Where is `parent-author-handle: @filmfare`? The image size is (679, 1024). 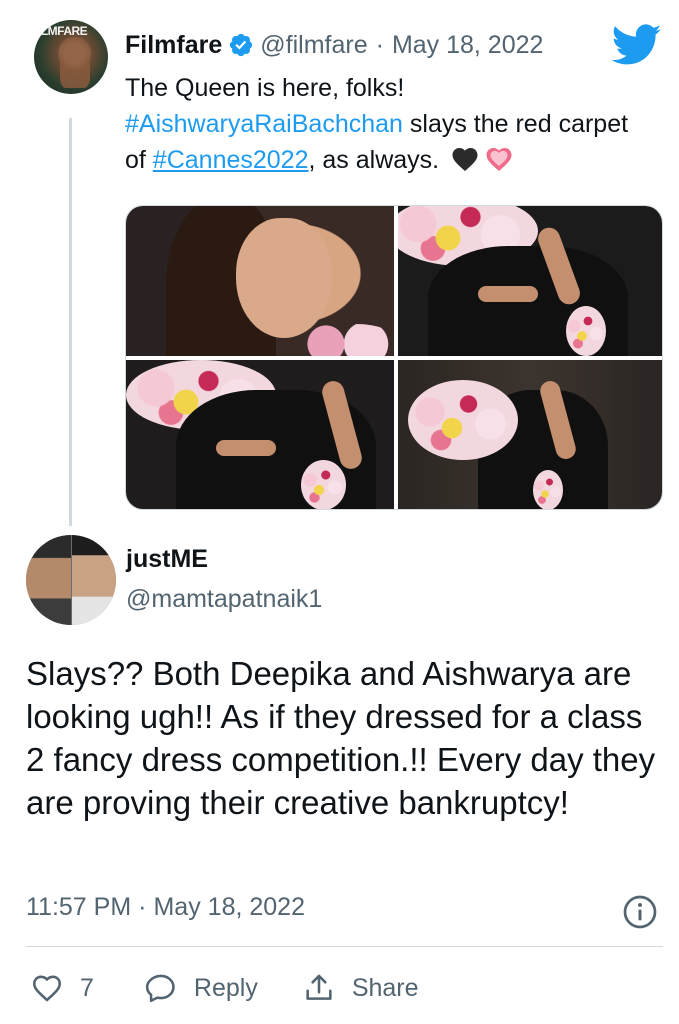
parent-author-handle: @filmfare is located at coordinates (313, 45).